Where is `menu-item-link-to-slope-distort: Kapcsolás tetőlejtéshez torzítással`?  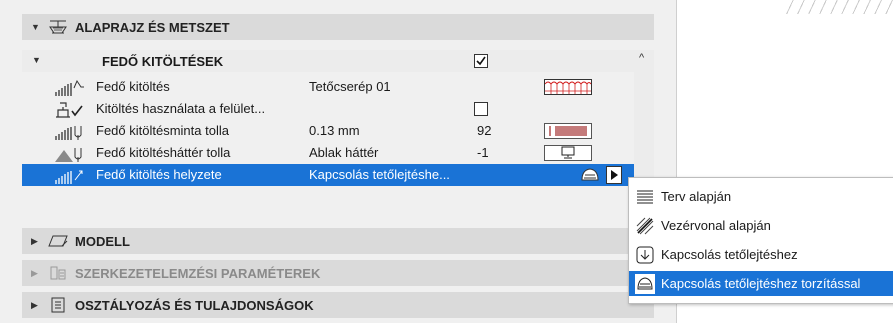
menu-item-link-to-slope-distort: Kapcsolás tetőlejtéshez torzítással is located at coordinates (761, 283).